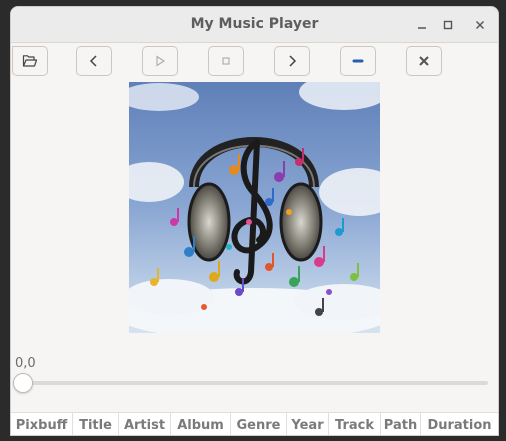  What do you see at coordinates (96, 424) in the screenshot?
I see `column-header-title: Title` at bounding box center [96, 424].